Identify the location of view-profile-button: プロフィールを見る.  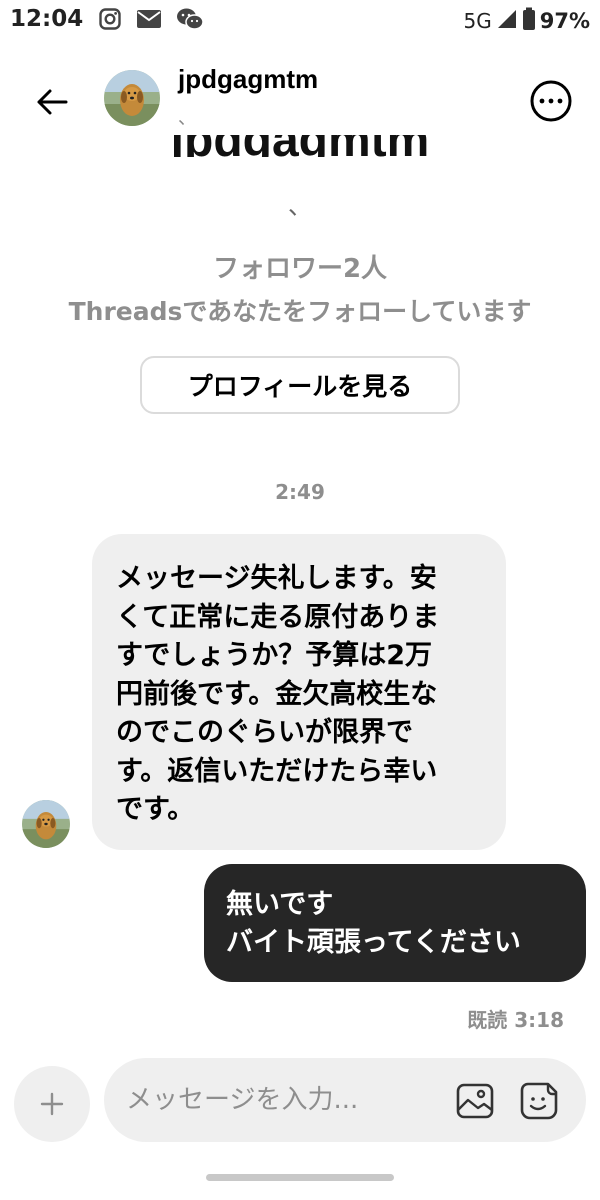
(300, 385).